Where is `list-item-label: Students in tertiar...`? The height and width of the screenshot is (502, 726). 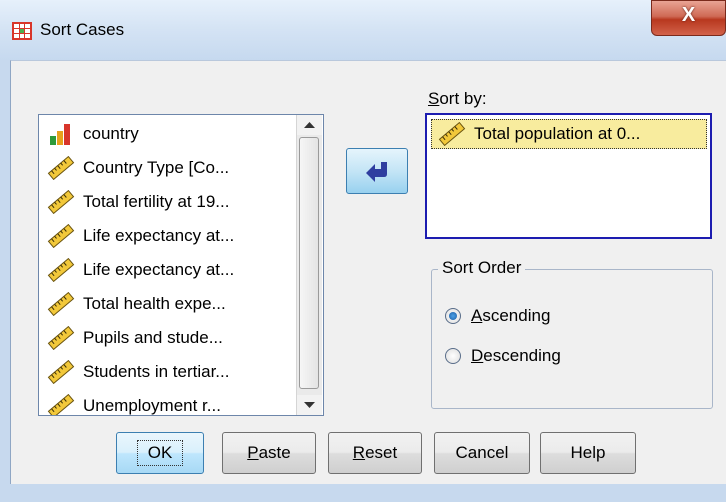
list-item-label: Students in tertiar... is located at coordinates (156, 371).